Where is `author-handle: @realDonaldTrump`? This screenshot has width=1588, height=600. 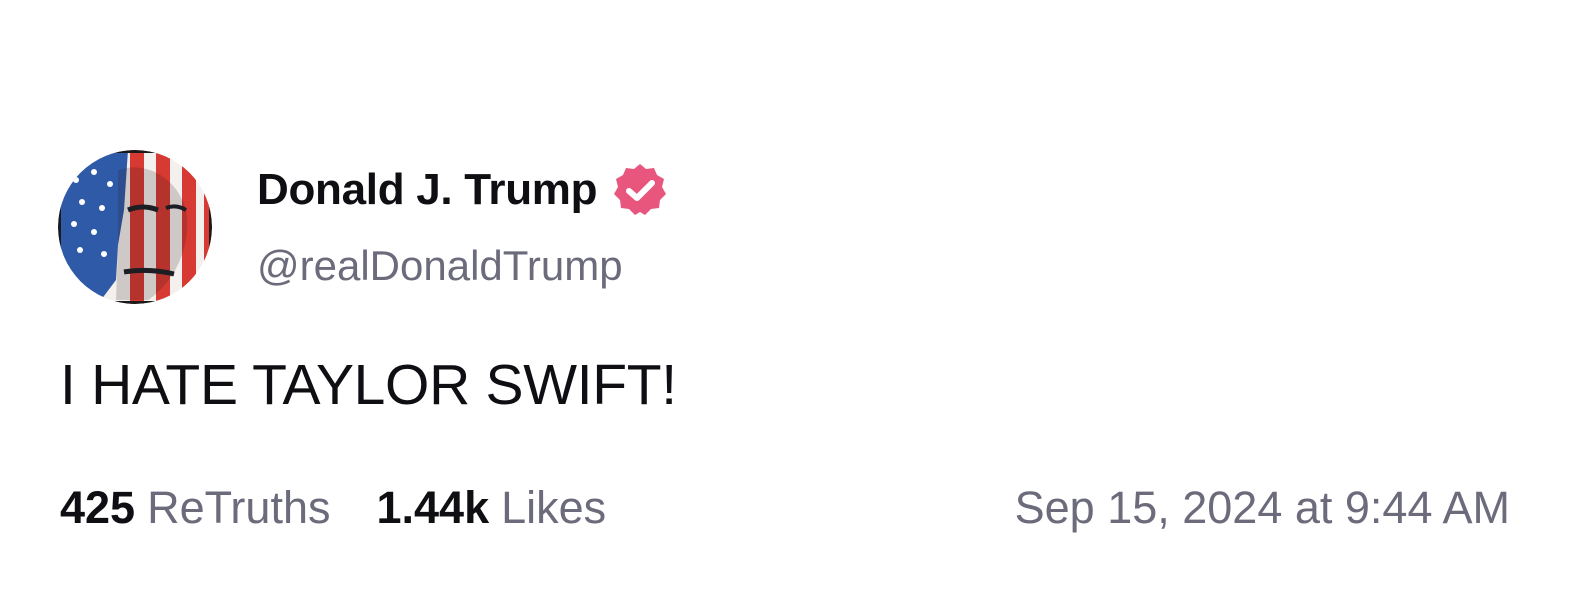
author-handle: @realDonaldTrump is located at coordinates (463, 266).